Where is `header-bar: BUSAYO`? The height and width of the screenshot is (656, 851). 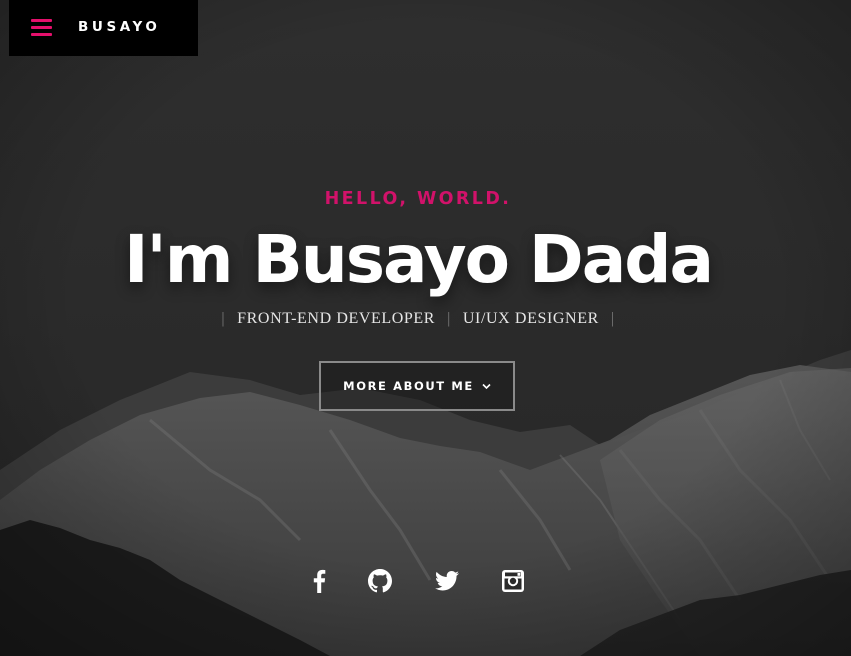
header-bar: BUSAYO is located at coordinates (103, 28).